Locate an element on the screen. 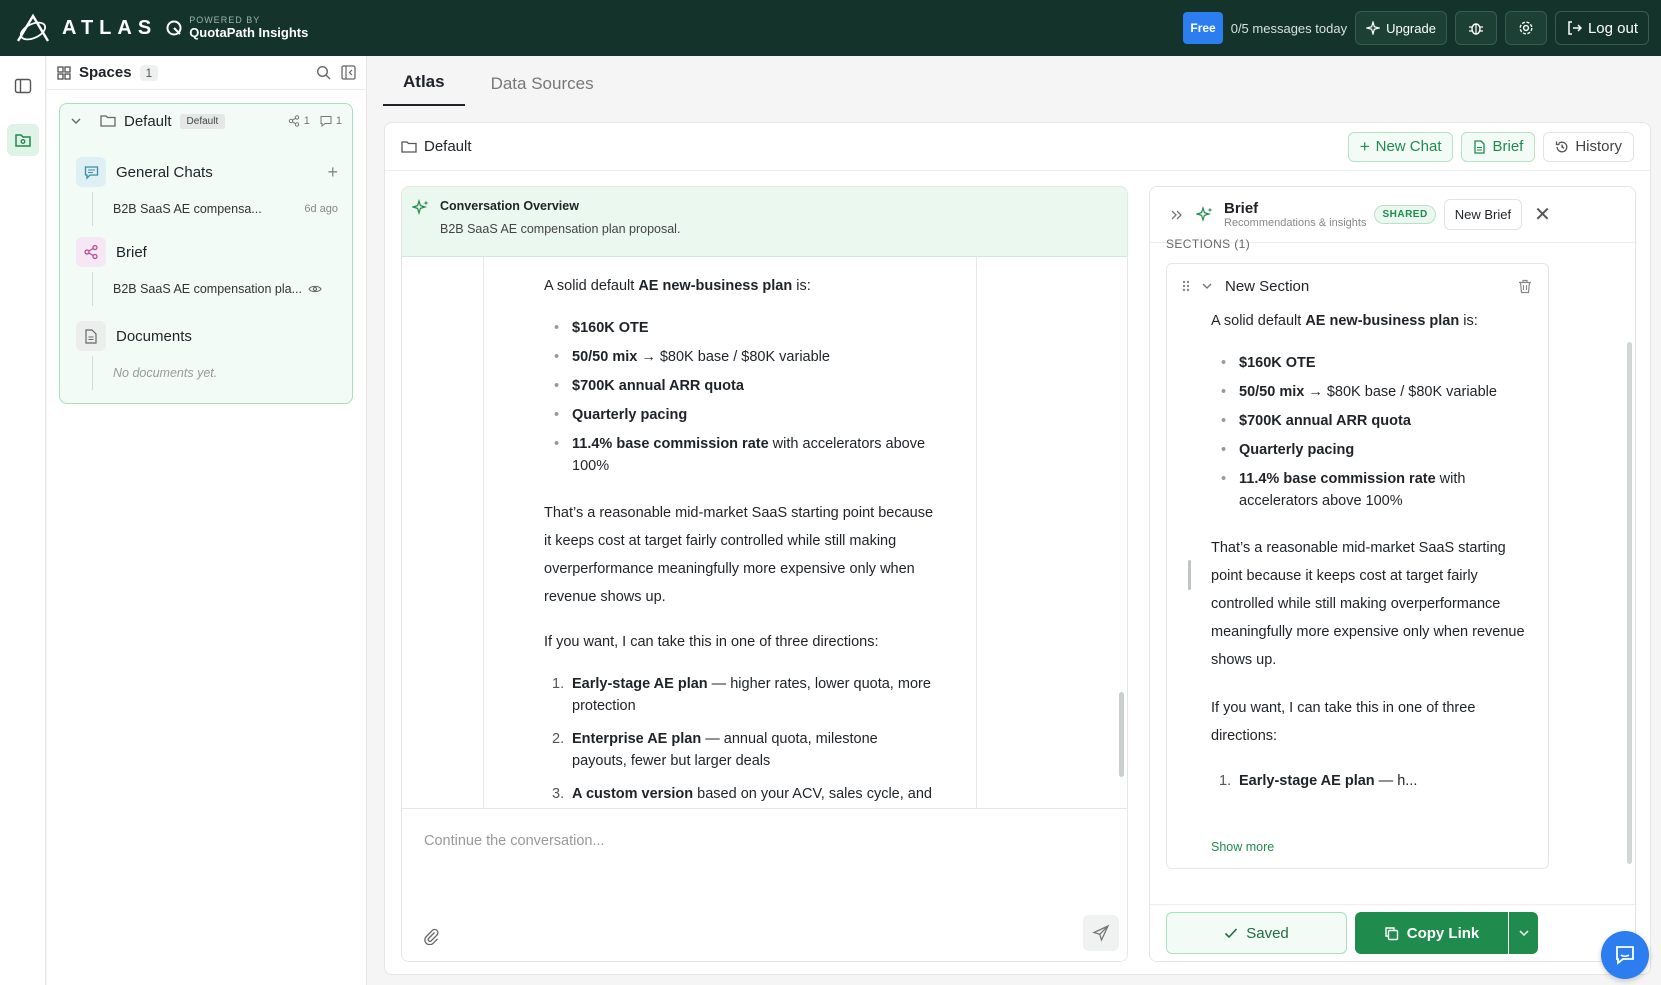 The width and height of the screenshot is (1661, 985). gear-icon is located at coordinates (1526, 28).